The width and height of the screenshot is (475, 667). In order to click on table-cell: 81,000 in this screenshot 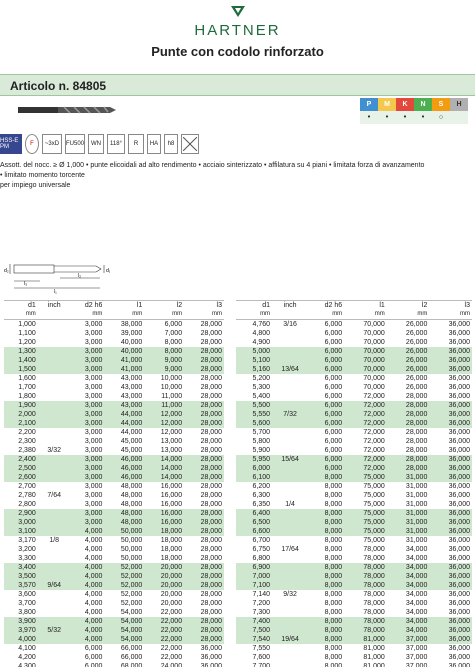, I will do `click(374, 657)`.